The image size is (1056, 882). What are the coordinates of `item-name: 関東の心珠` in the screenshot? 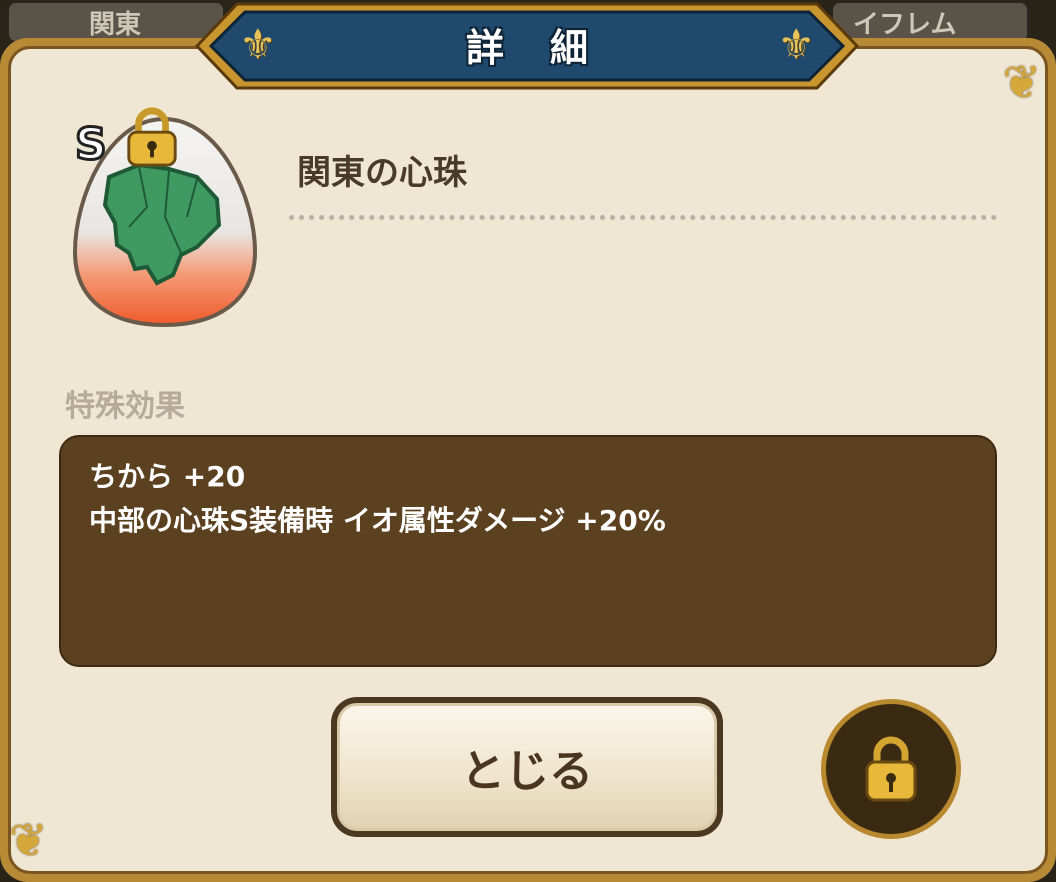 It's located at (382, 173).